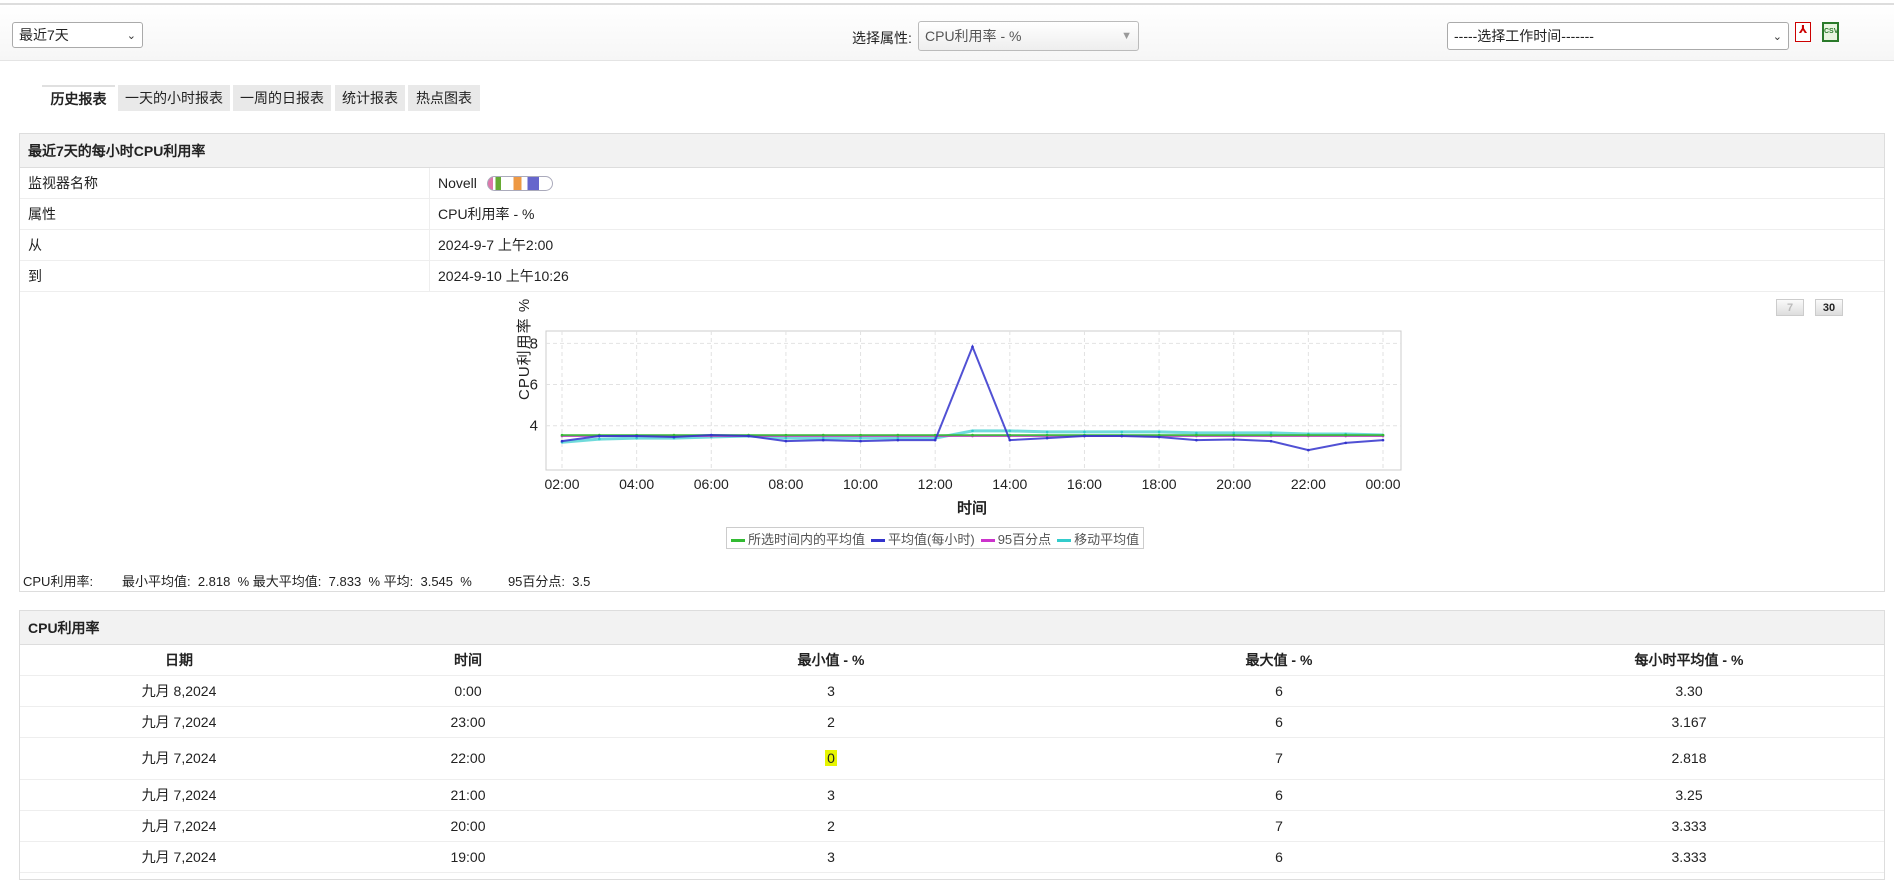 The image size is (1894, 880). I want to click on info-key: 监视器名称, so click(225, 183).